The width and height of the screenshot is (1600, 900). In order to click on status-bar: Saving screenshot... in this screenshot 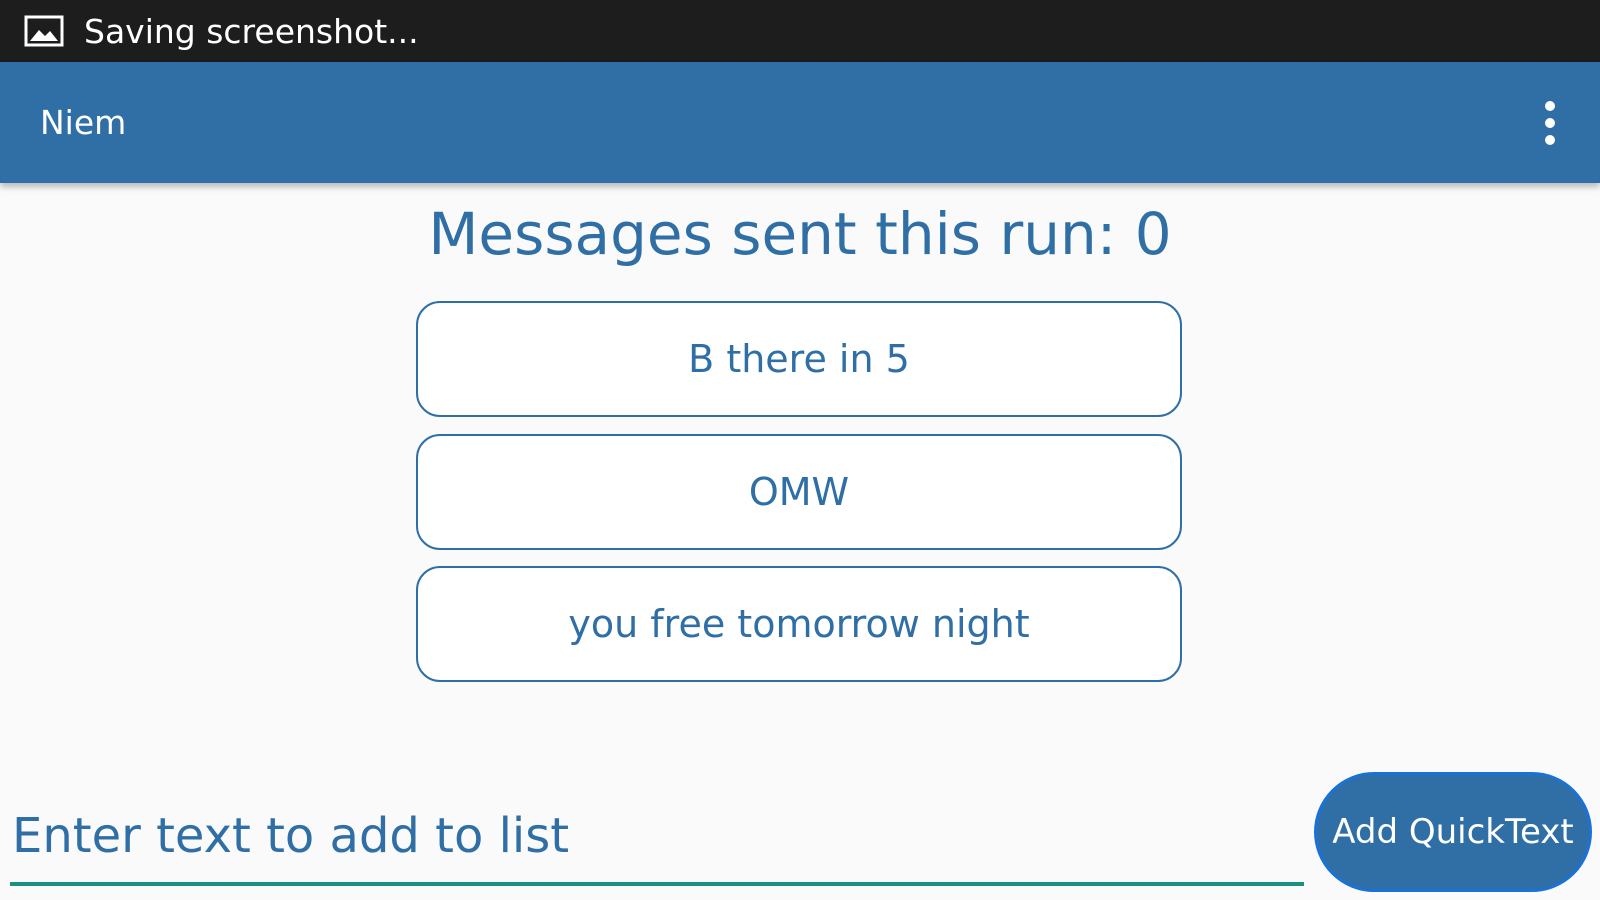, I will do `click(800, 31)`.